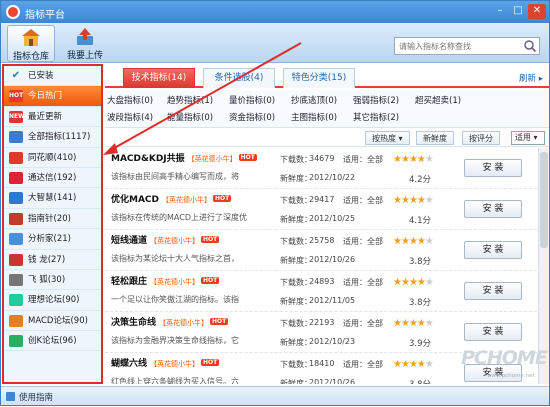  What do you see at coordinates (13, 12) in the screenshot?
I see `app-logo-icon` at bounding box center [13, 12].